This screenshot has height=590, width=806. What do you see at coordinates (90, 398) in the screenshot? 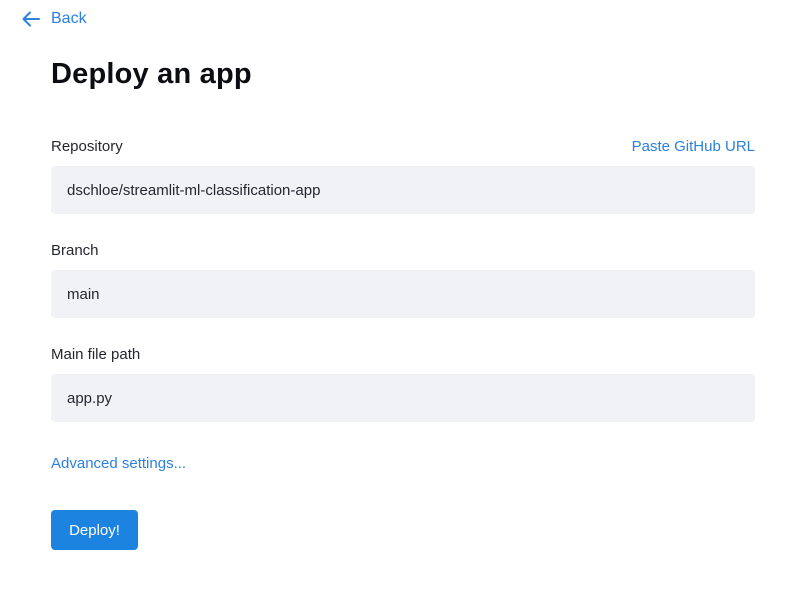
I see `main-file-value: app.py` at bounding box center [90, 398].